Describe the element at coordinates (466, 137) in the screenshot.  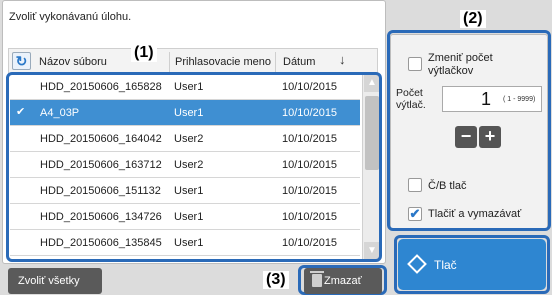
I see `decrement-button: −` at that location.